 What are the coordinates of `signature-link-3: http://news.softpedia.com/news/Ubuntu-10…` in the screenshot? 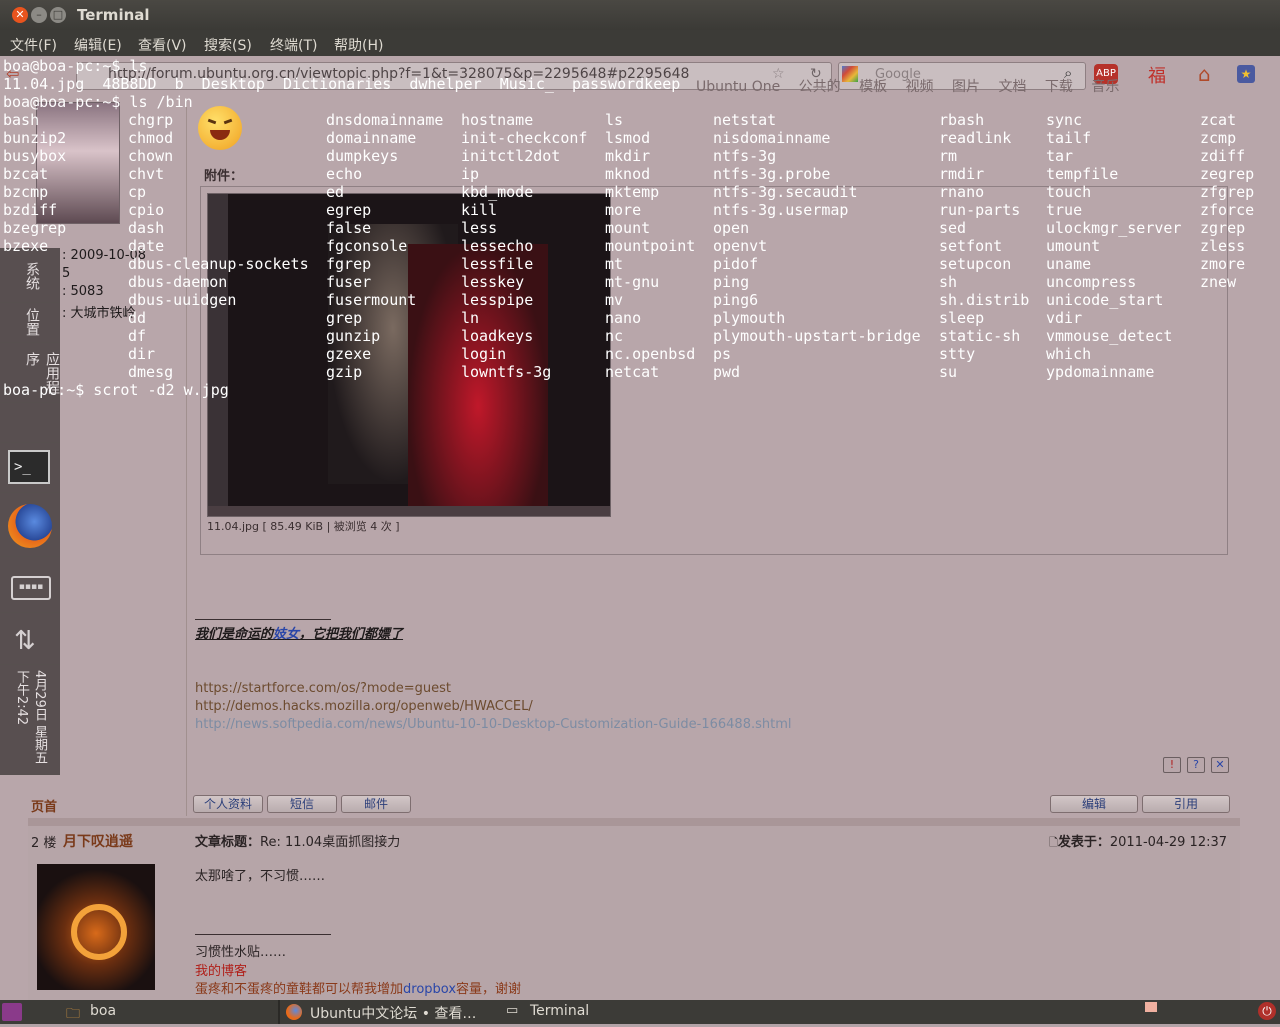 It's located at (493, 724).